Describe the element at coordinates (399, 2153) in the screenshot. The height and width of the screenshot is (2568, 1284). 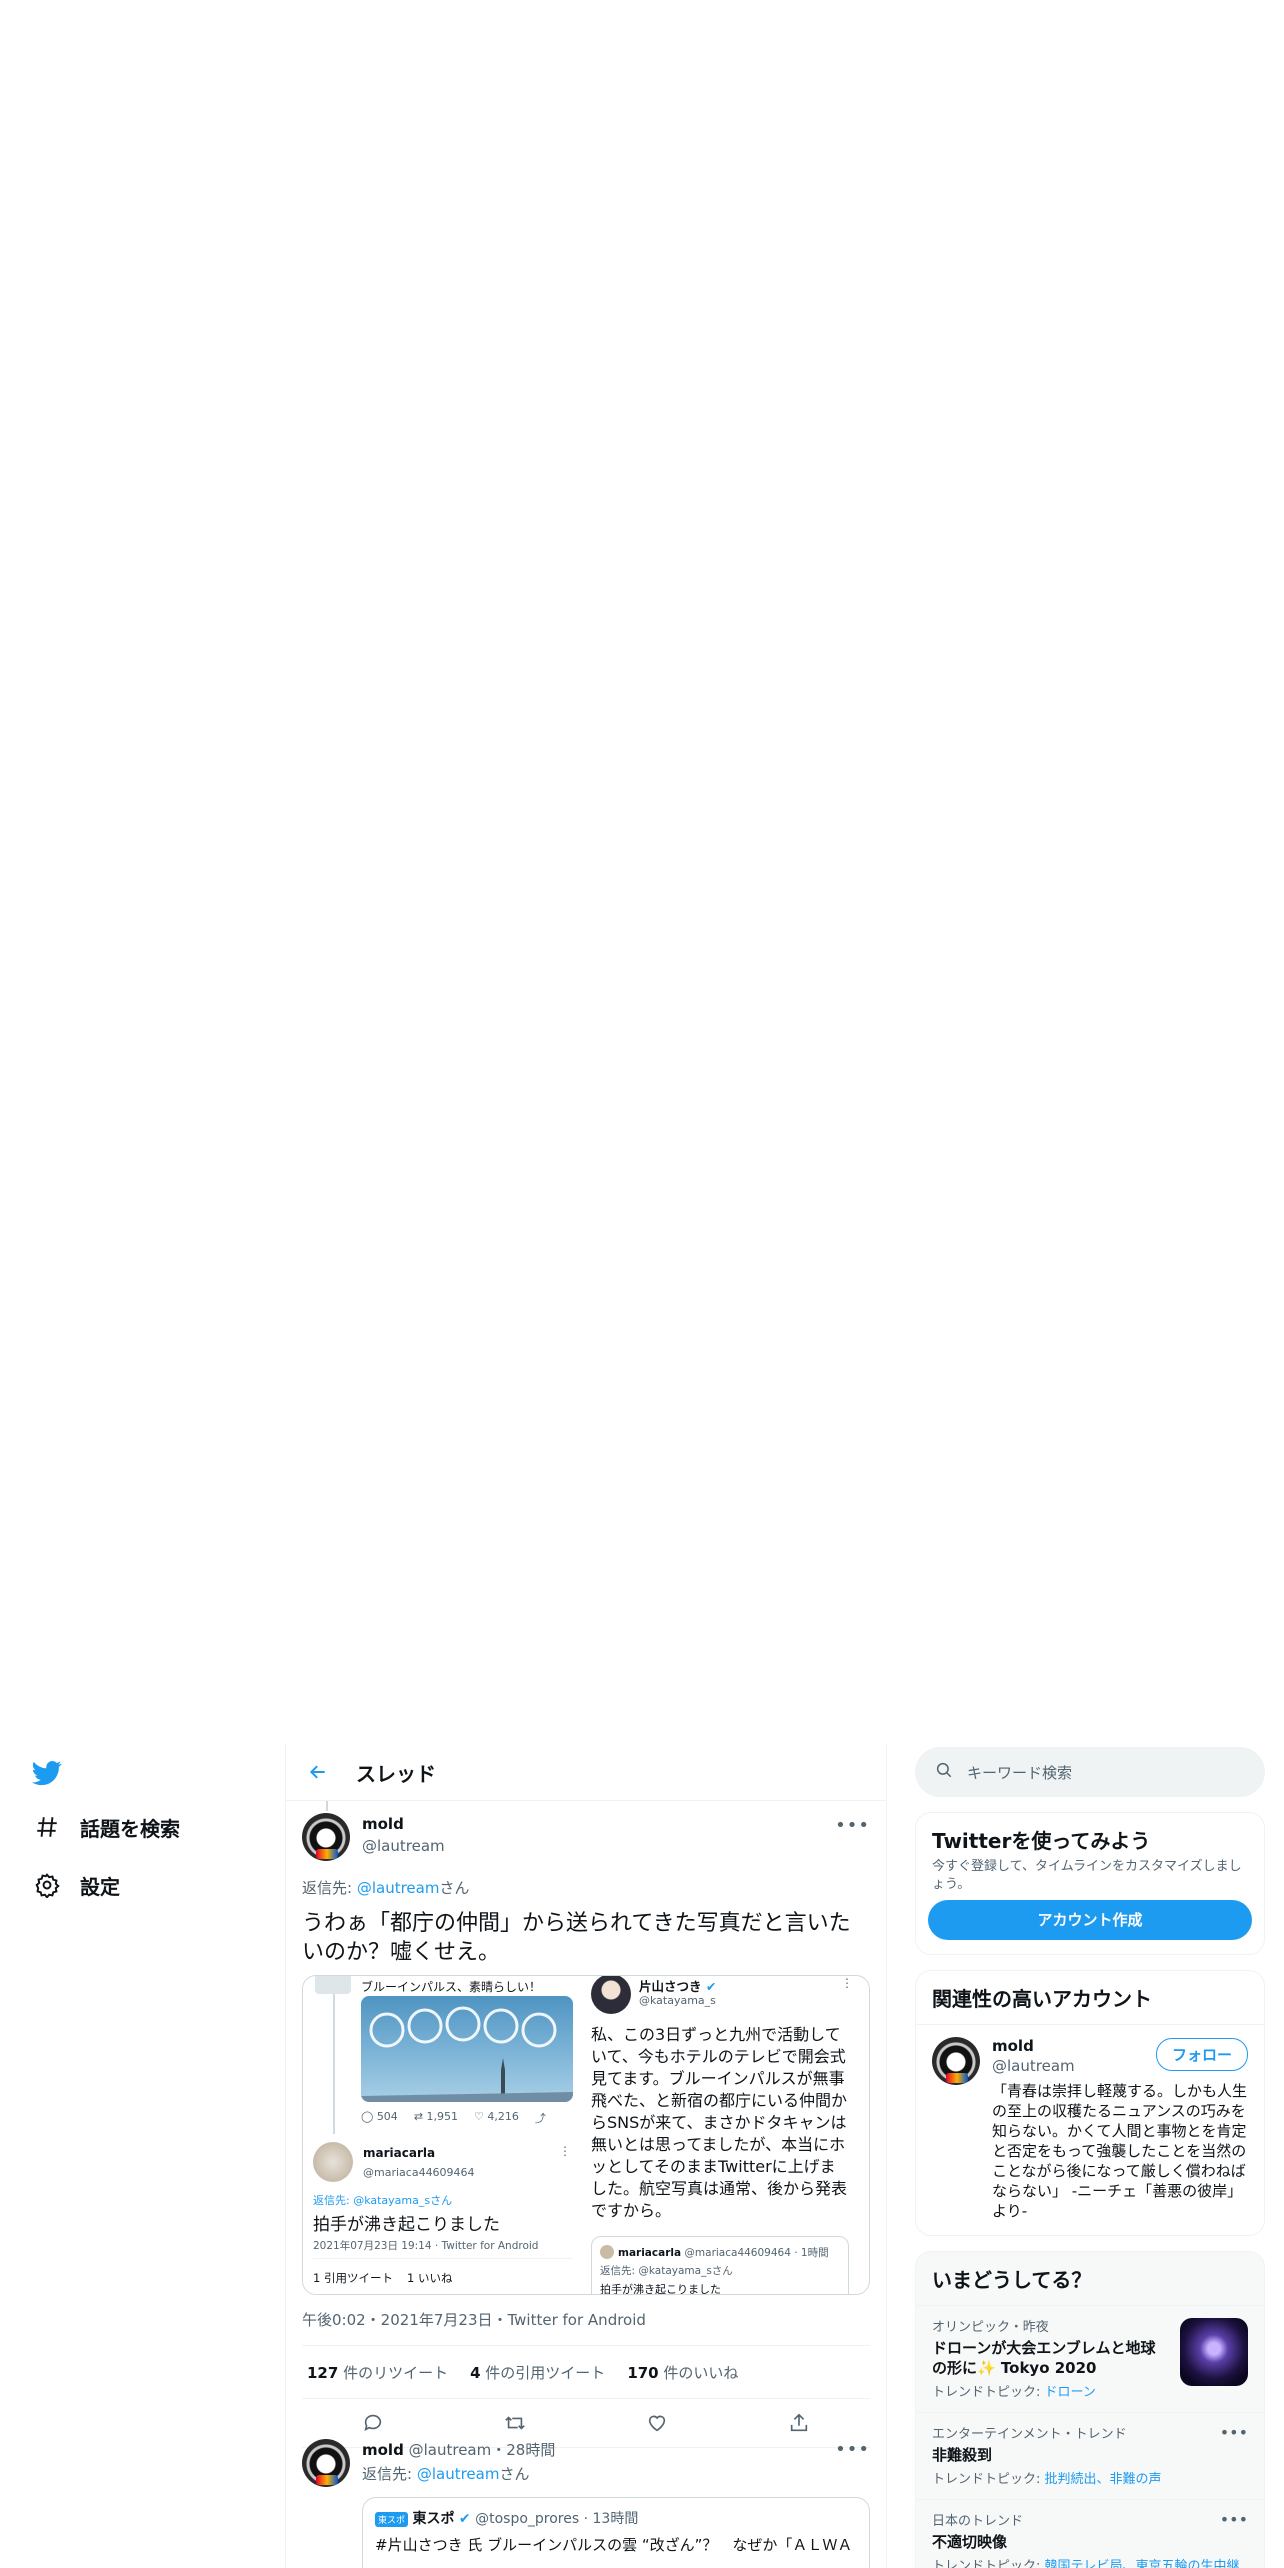
I see `image-user-name: mariacarla` at that location.